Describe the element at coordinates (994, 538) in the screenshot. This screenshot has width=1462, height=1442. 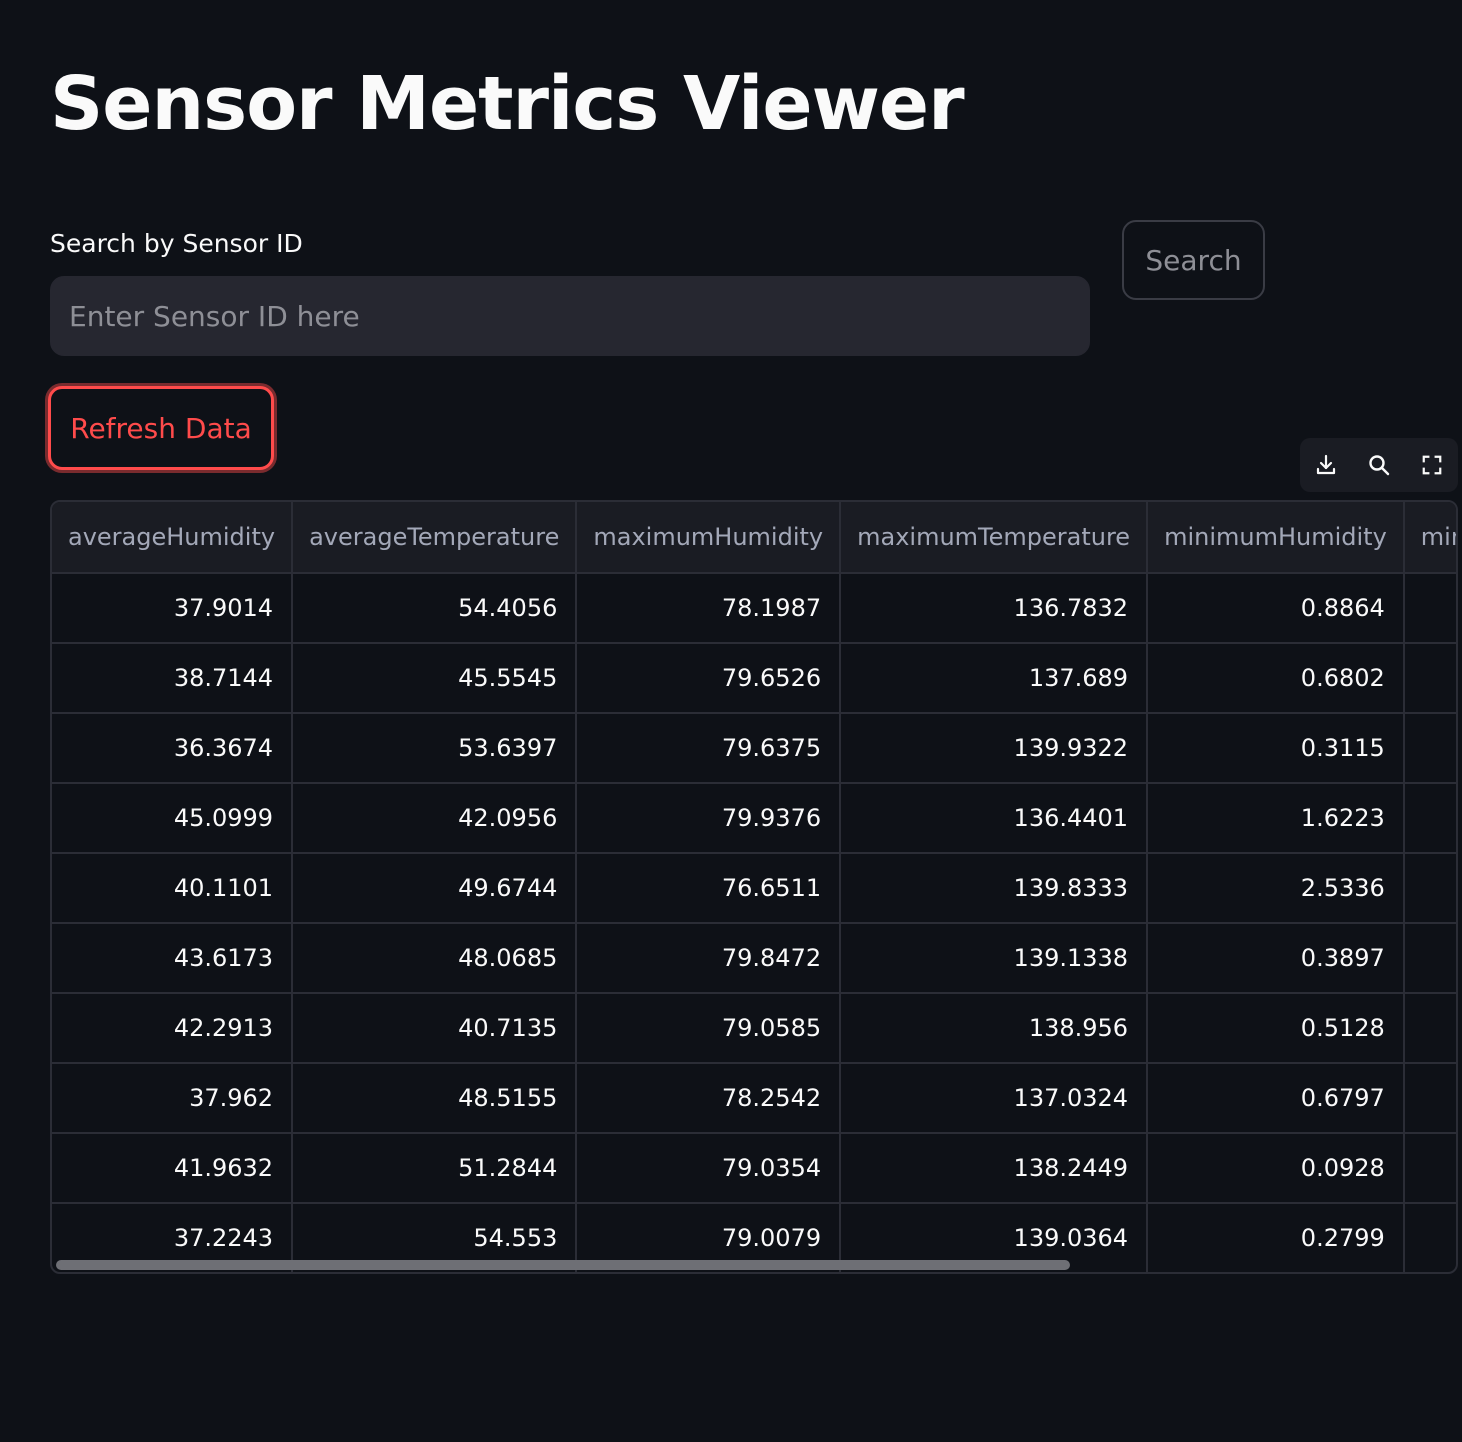
I see `column-header: maximumTemperature` at that location.